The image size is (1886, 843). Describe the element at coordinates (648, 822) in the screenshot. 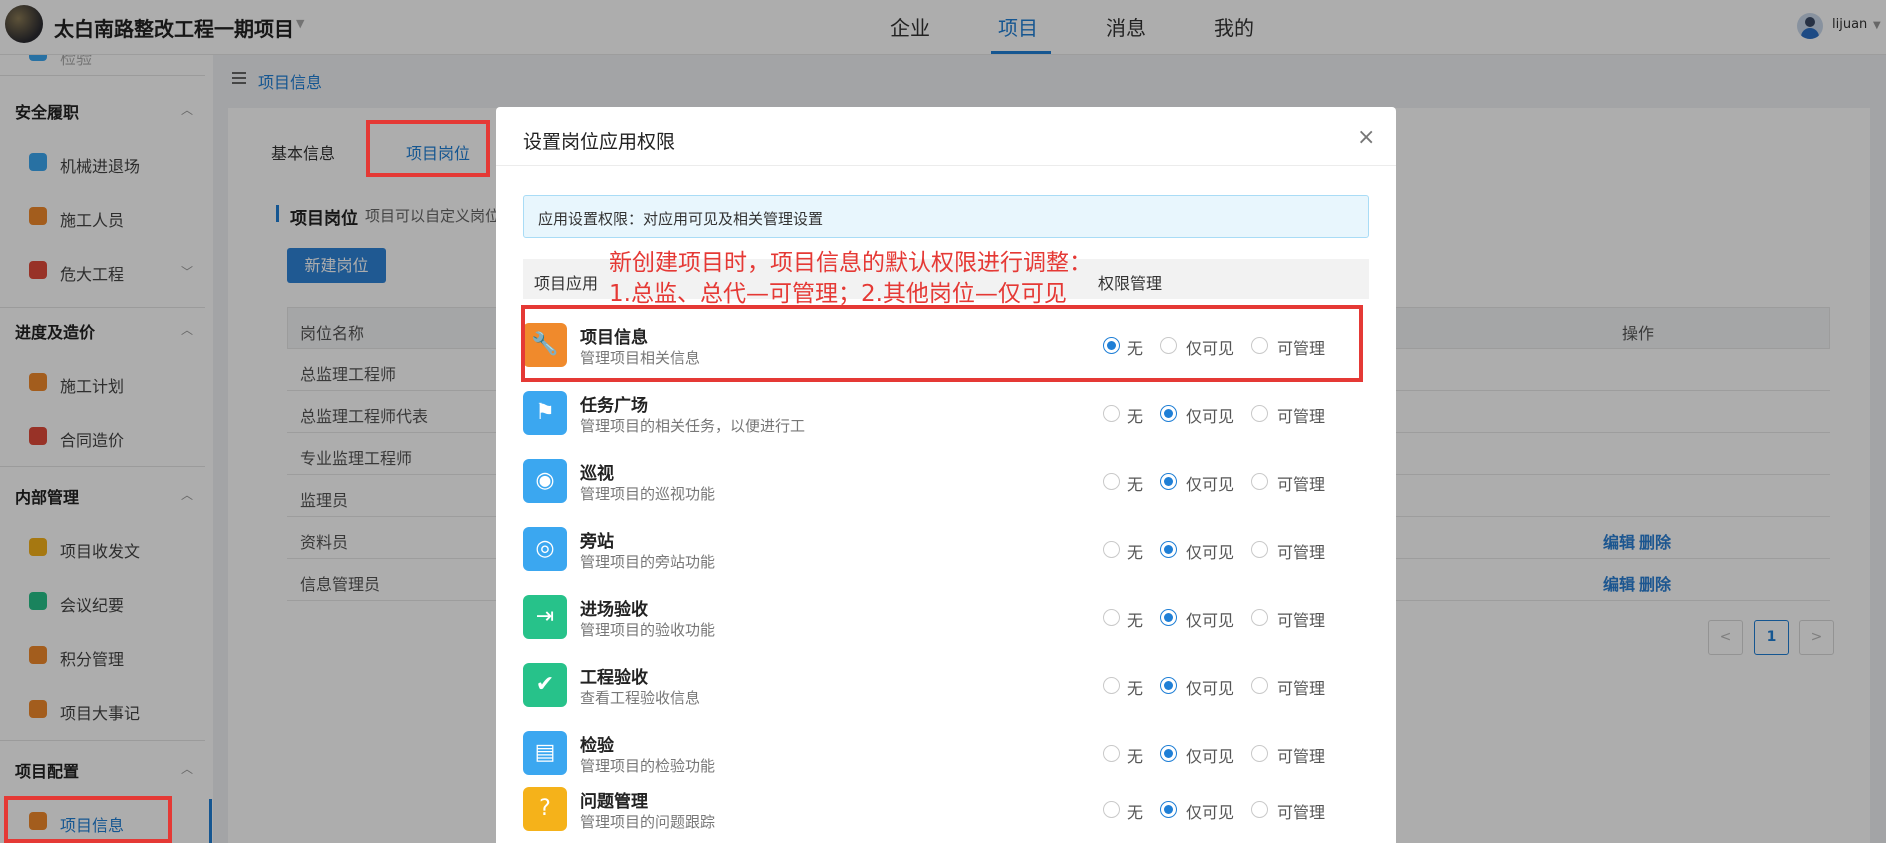

I see `app-description: 管理项目的问题跟踪` at that location.